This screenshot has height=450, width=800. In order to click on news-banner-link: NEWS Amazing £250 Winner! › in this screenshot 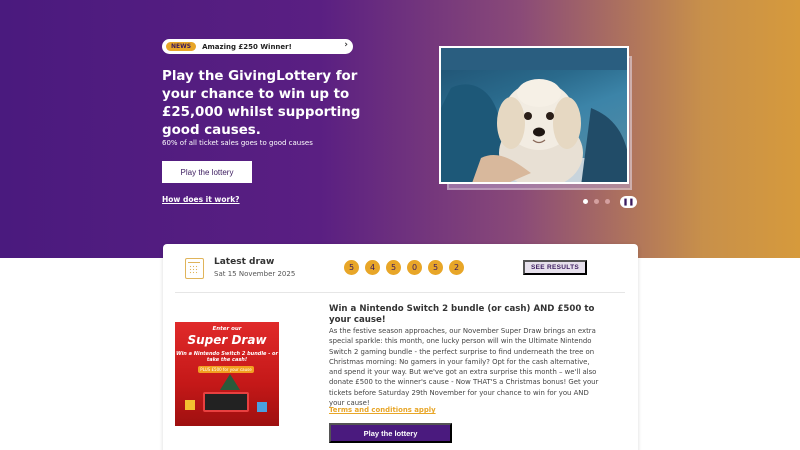, I will do `click(257, 46)`.